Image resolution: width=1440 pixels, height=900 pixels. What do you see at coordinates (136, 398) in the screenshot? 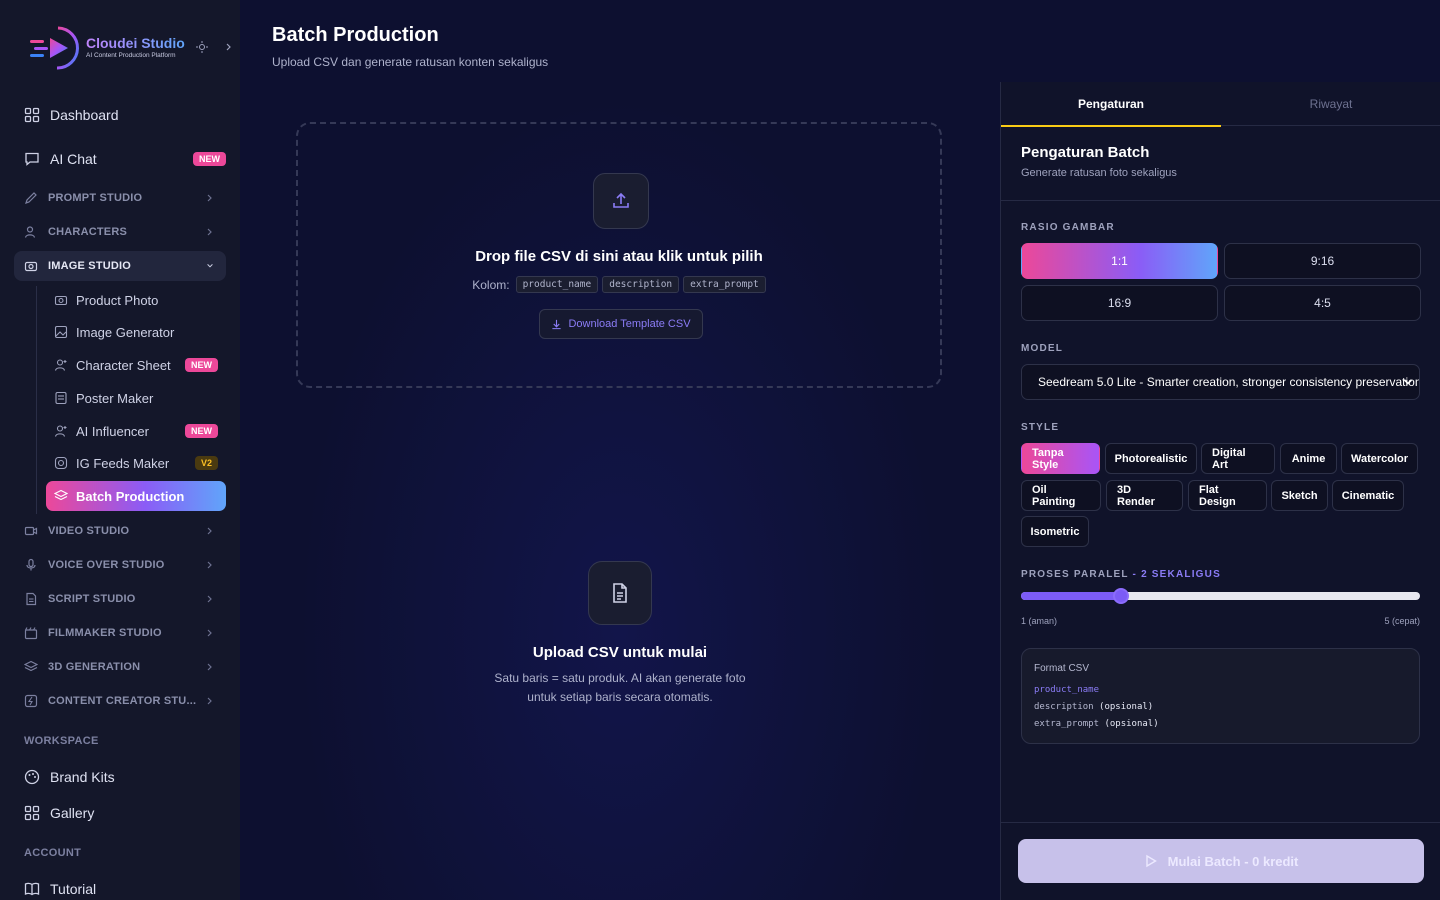
I see `nav-poster-maker: Poster Maker` at bounding box center [136, 398].